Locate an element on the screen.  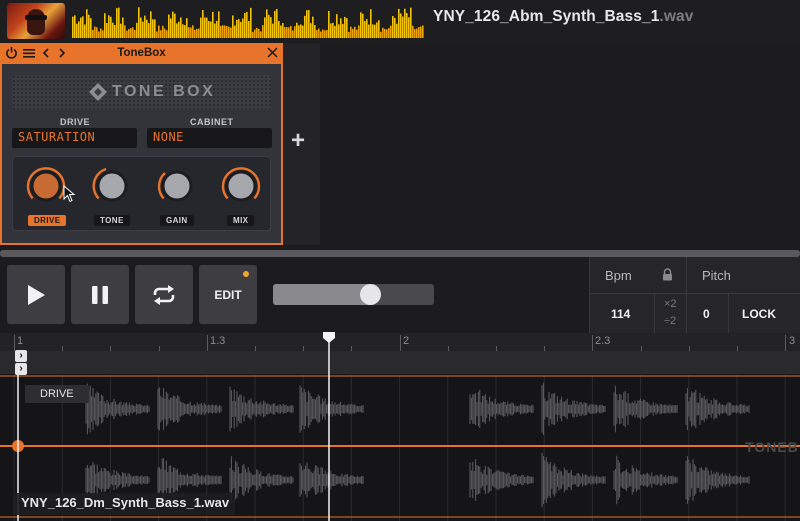
play-button is located at coordinates (36, 294).